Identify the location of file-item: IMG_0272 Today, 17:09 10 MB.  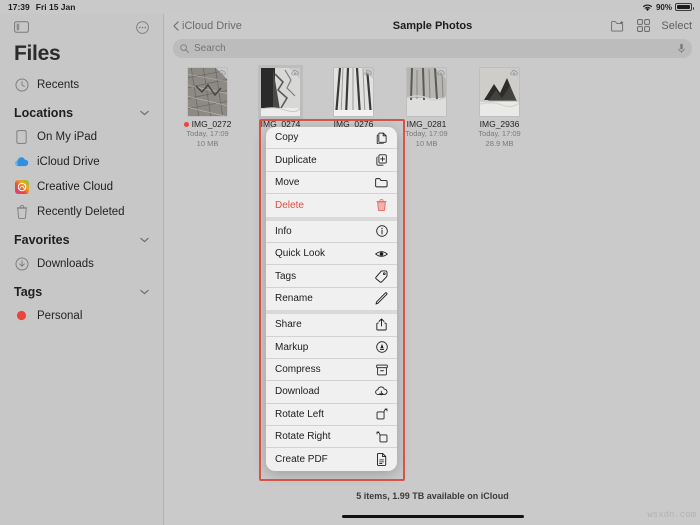
(207, 107).